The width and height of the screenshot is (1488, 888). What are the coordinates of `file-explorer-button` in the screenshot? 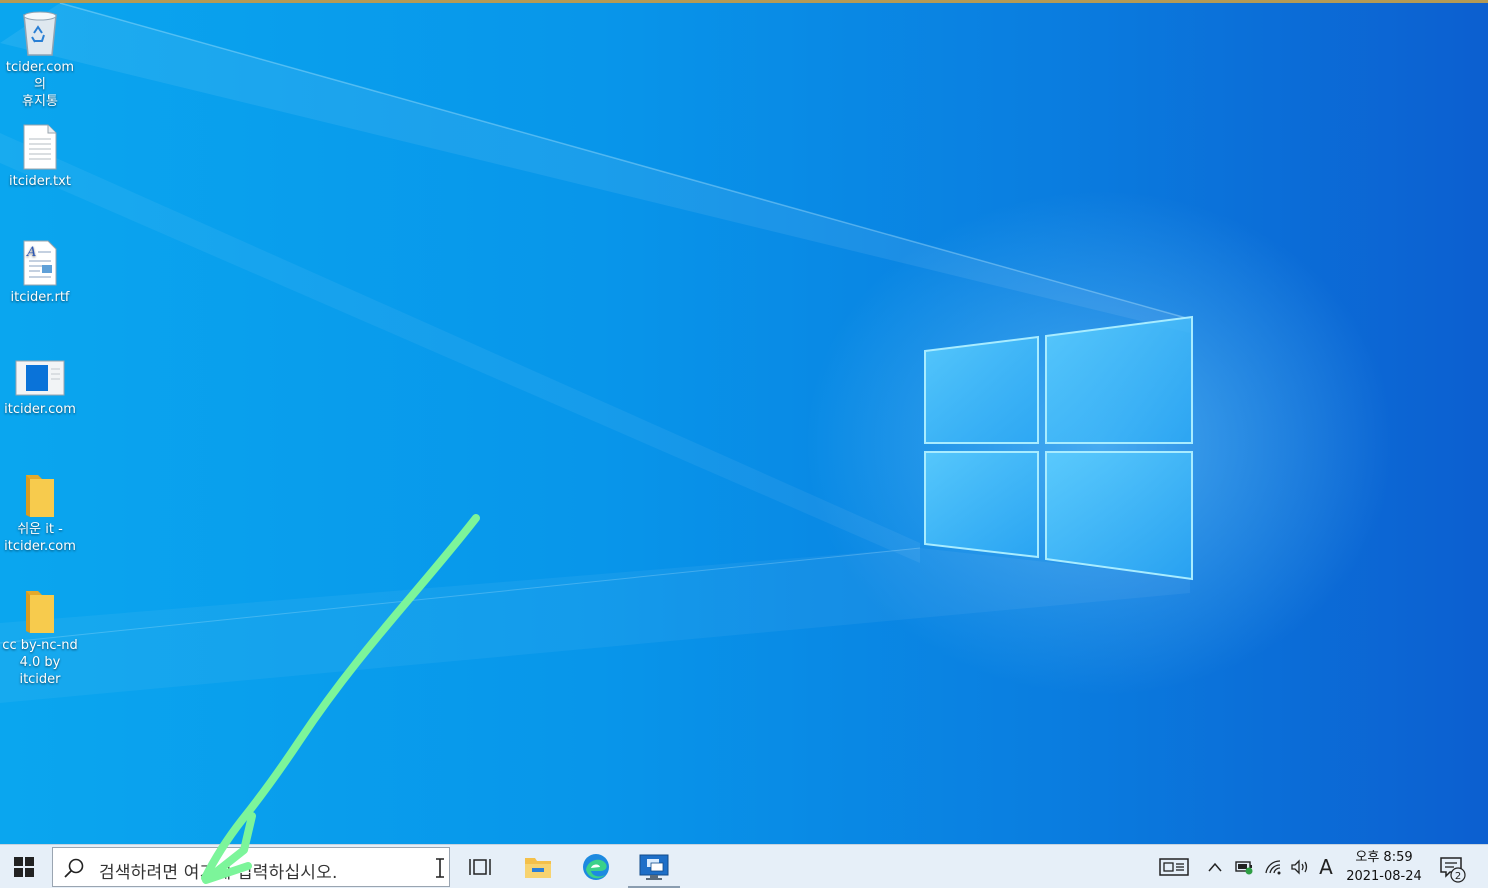 It's located at (538, 866).